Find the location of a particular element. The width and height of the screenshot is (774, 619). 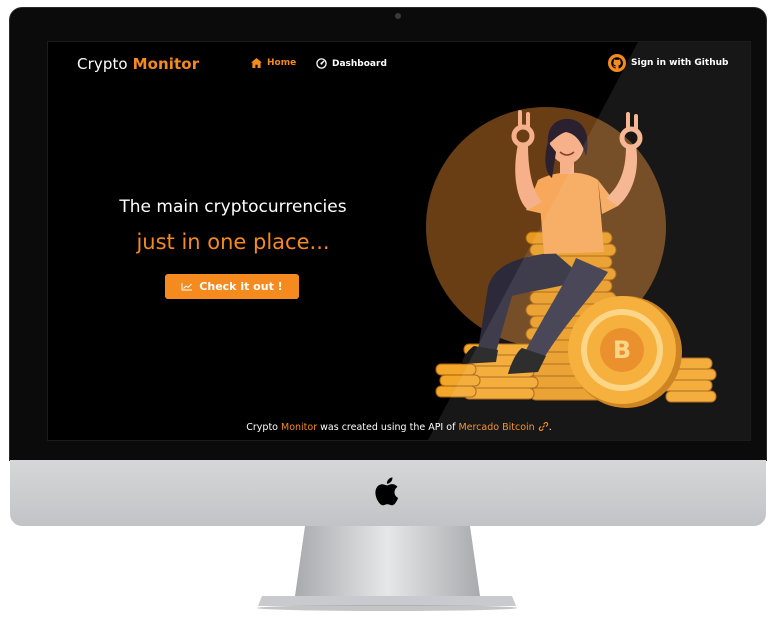

brand-prefix: Crypto is located at coordinates (102, 64).